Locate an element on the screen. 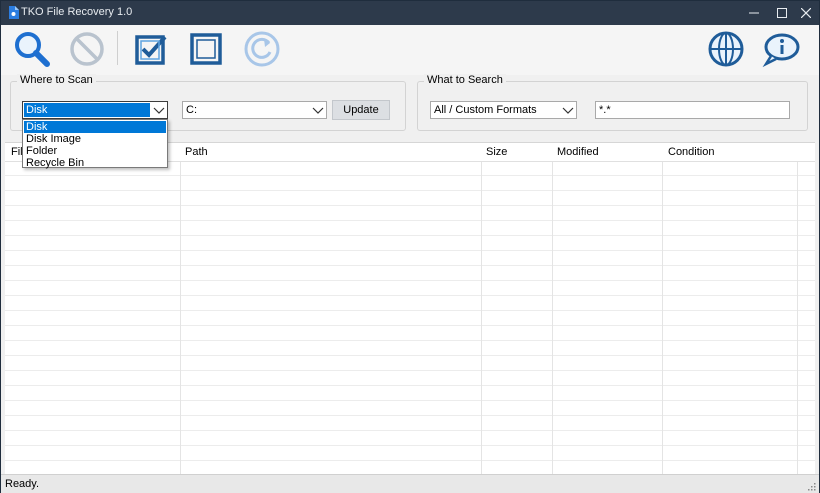 The height and width of the screenshot is (493, 820). select-all-icon is located at coordinates (151, 50).